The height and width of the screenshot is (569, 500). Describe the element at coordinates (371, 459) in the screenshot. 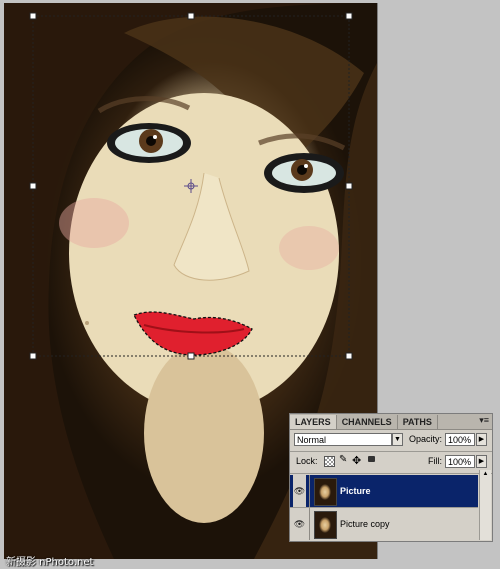

I see `padlock-icon` at that location.